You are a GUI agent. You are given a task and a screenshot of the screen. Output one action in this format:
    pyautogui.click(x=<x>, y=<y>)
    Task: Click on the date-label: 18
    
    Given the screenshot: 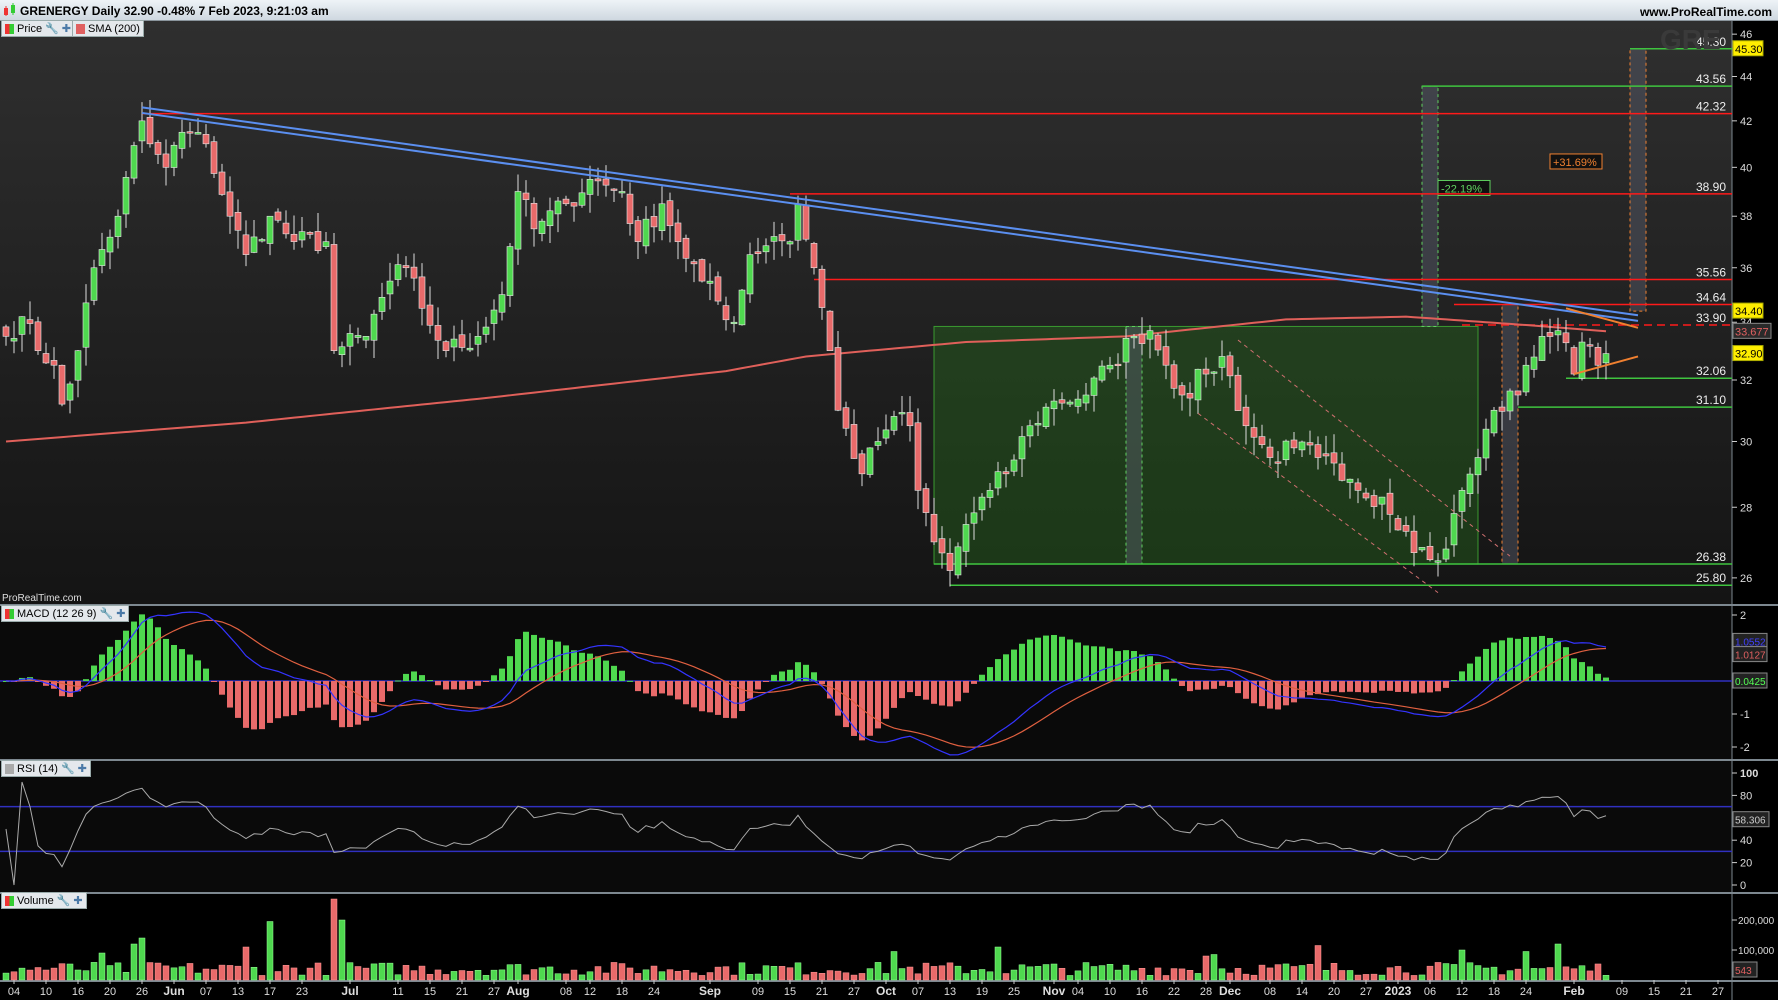 What is the action you would take?
    pyautogui.click(x=622, y=992)
    